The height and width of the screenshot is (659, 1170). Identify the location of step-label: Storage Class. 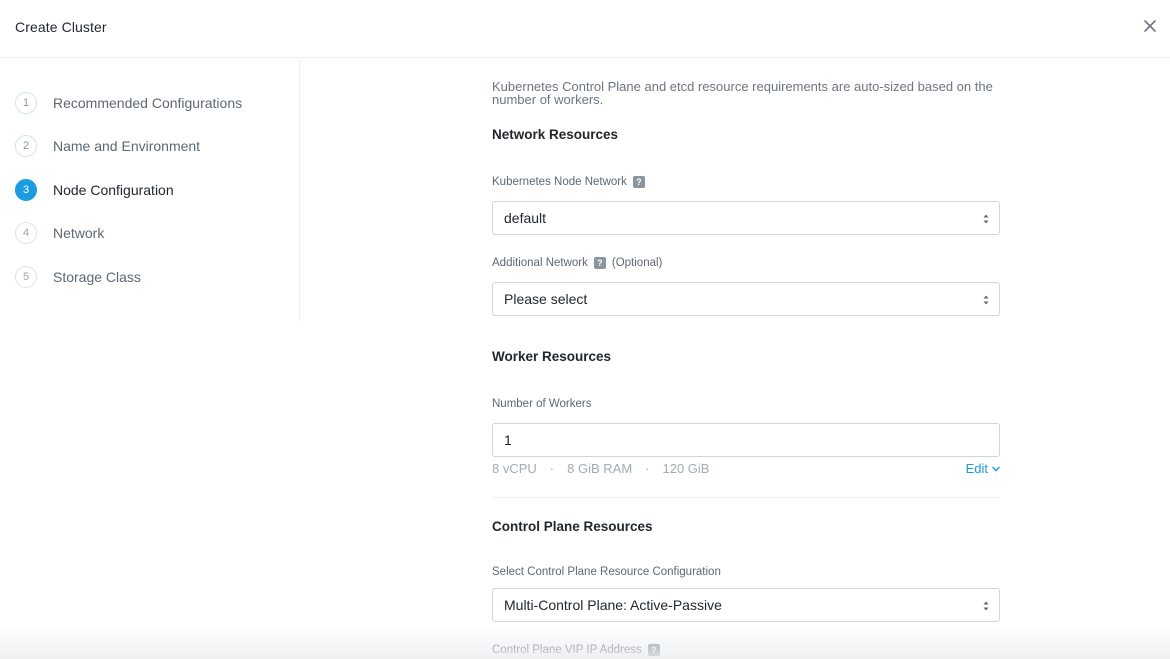
(97, 277).